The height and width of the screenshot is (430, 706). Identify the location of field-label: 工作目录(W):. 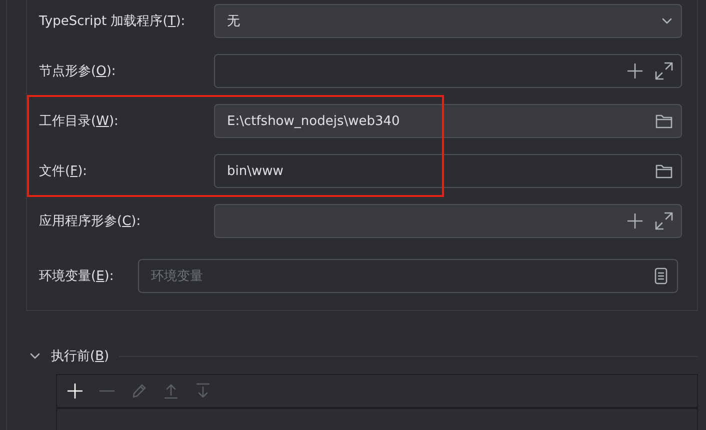
(79, 121).